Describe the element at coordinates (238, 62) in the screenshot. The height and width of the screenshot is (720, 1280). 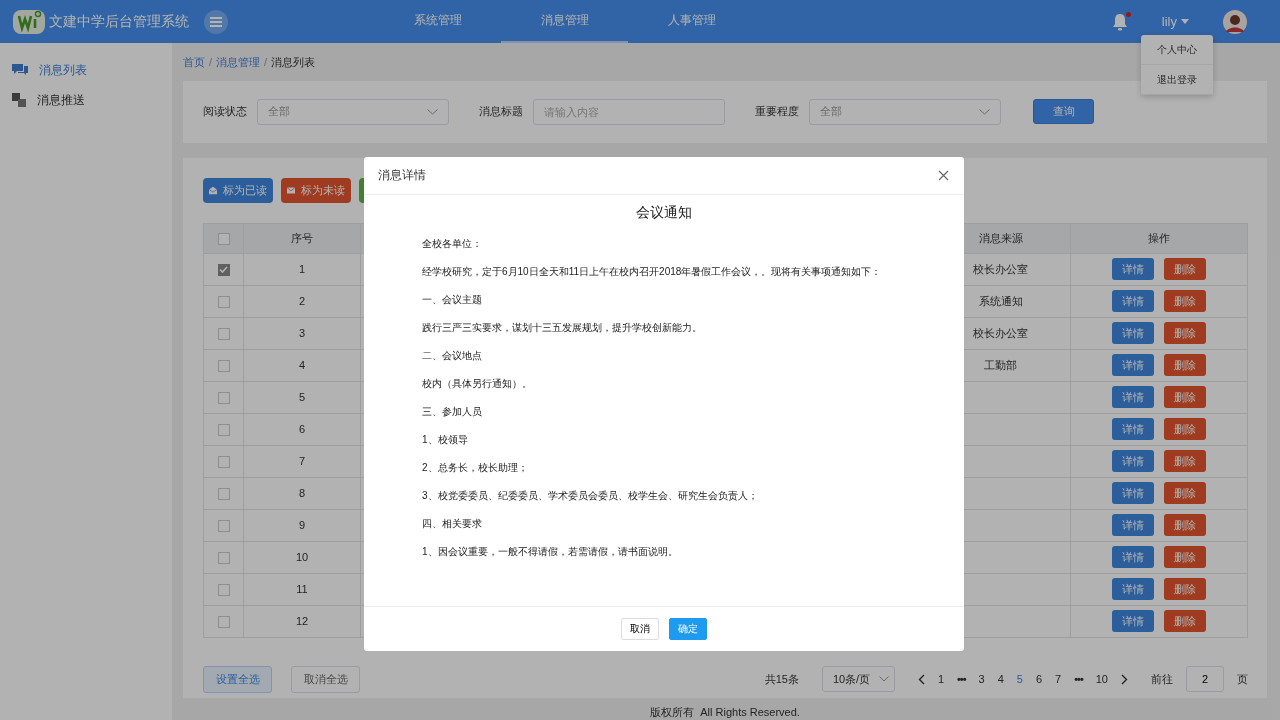
I see `breadcrumb-link: 消息管理` at that location.